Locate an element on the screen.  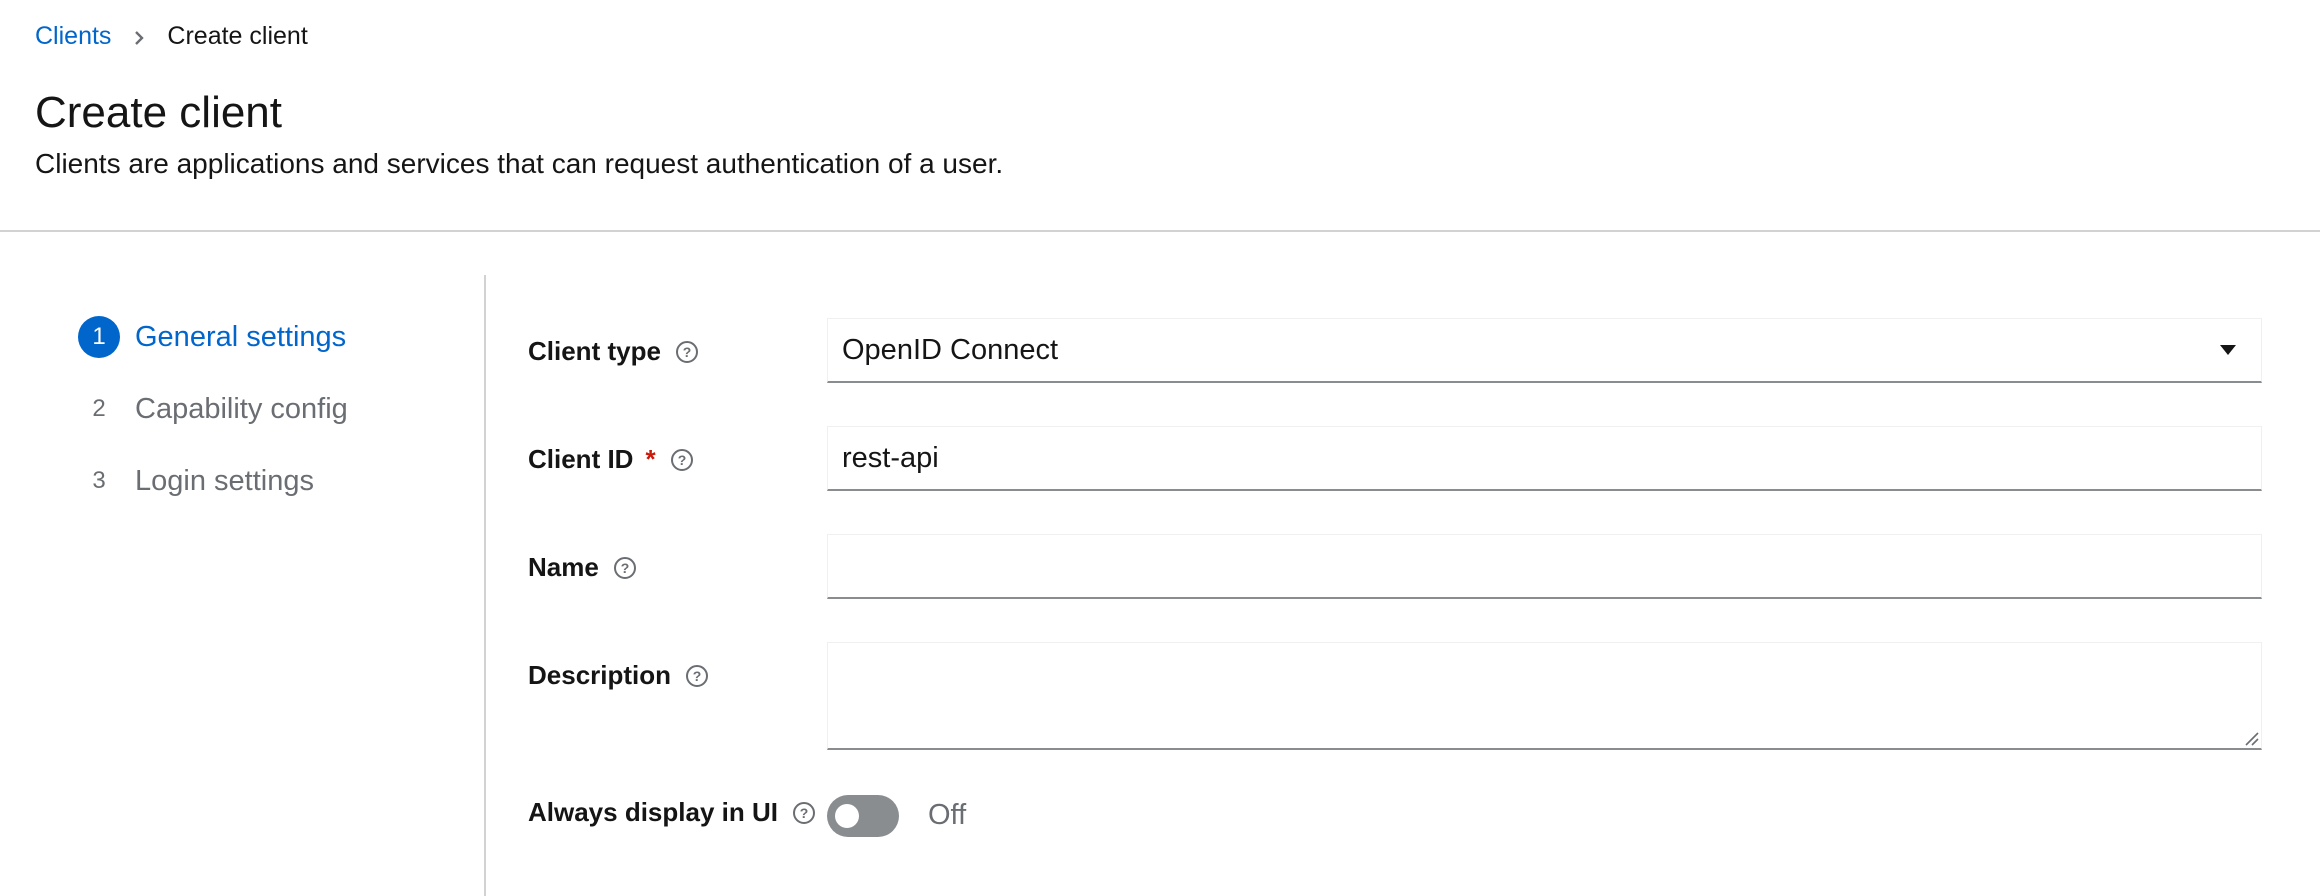
name-label-text: Name is located at coordinates (563, 567).